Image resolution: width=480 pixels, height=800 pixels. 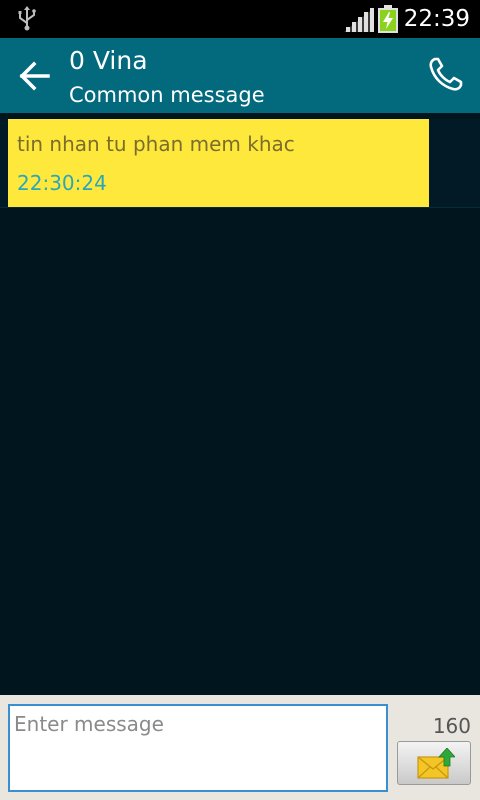 I want to click on envelope-send-icon, so click(x=436, y=763).